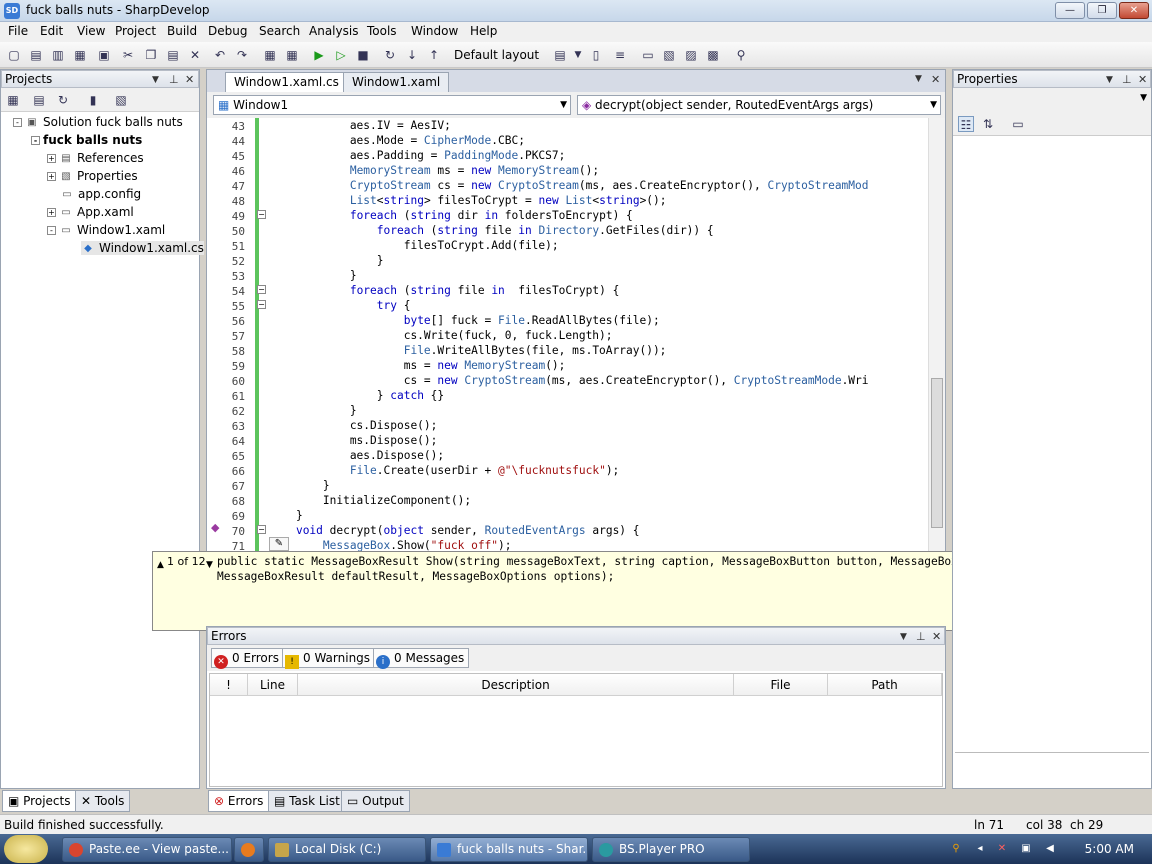 The width and height of the screenshot is (1152, 864). What do you see at coordinates (227, 31) in the screenshot?
I see `menu-debug: Debug` at bounding box center [227, 31].